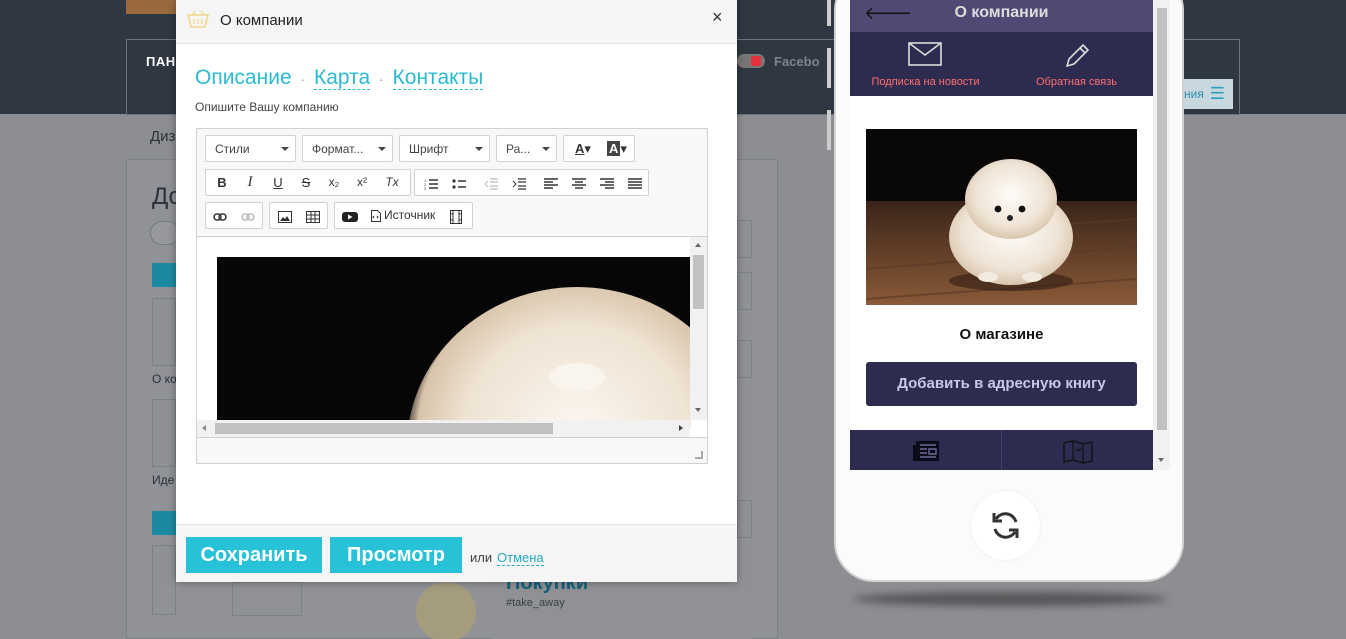 The image size is (1346, 639). What do you see at coordinates (431, 182) in the screenshot?
I see `numbered-list-icon: 123` at bounding box center [431, 182].